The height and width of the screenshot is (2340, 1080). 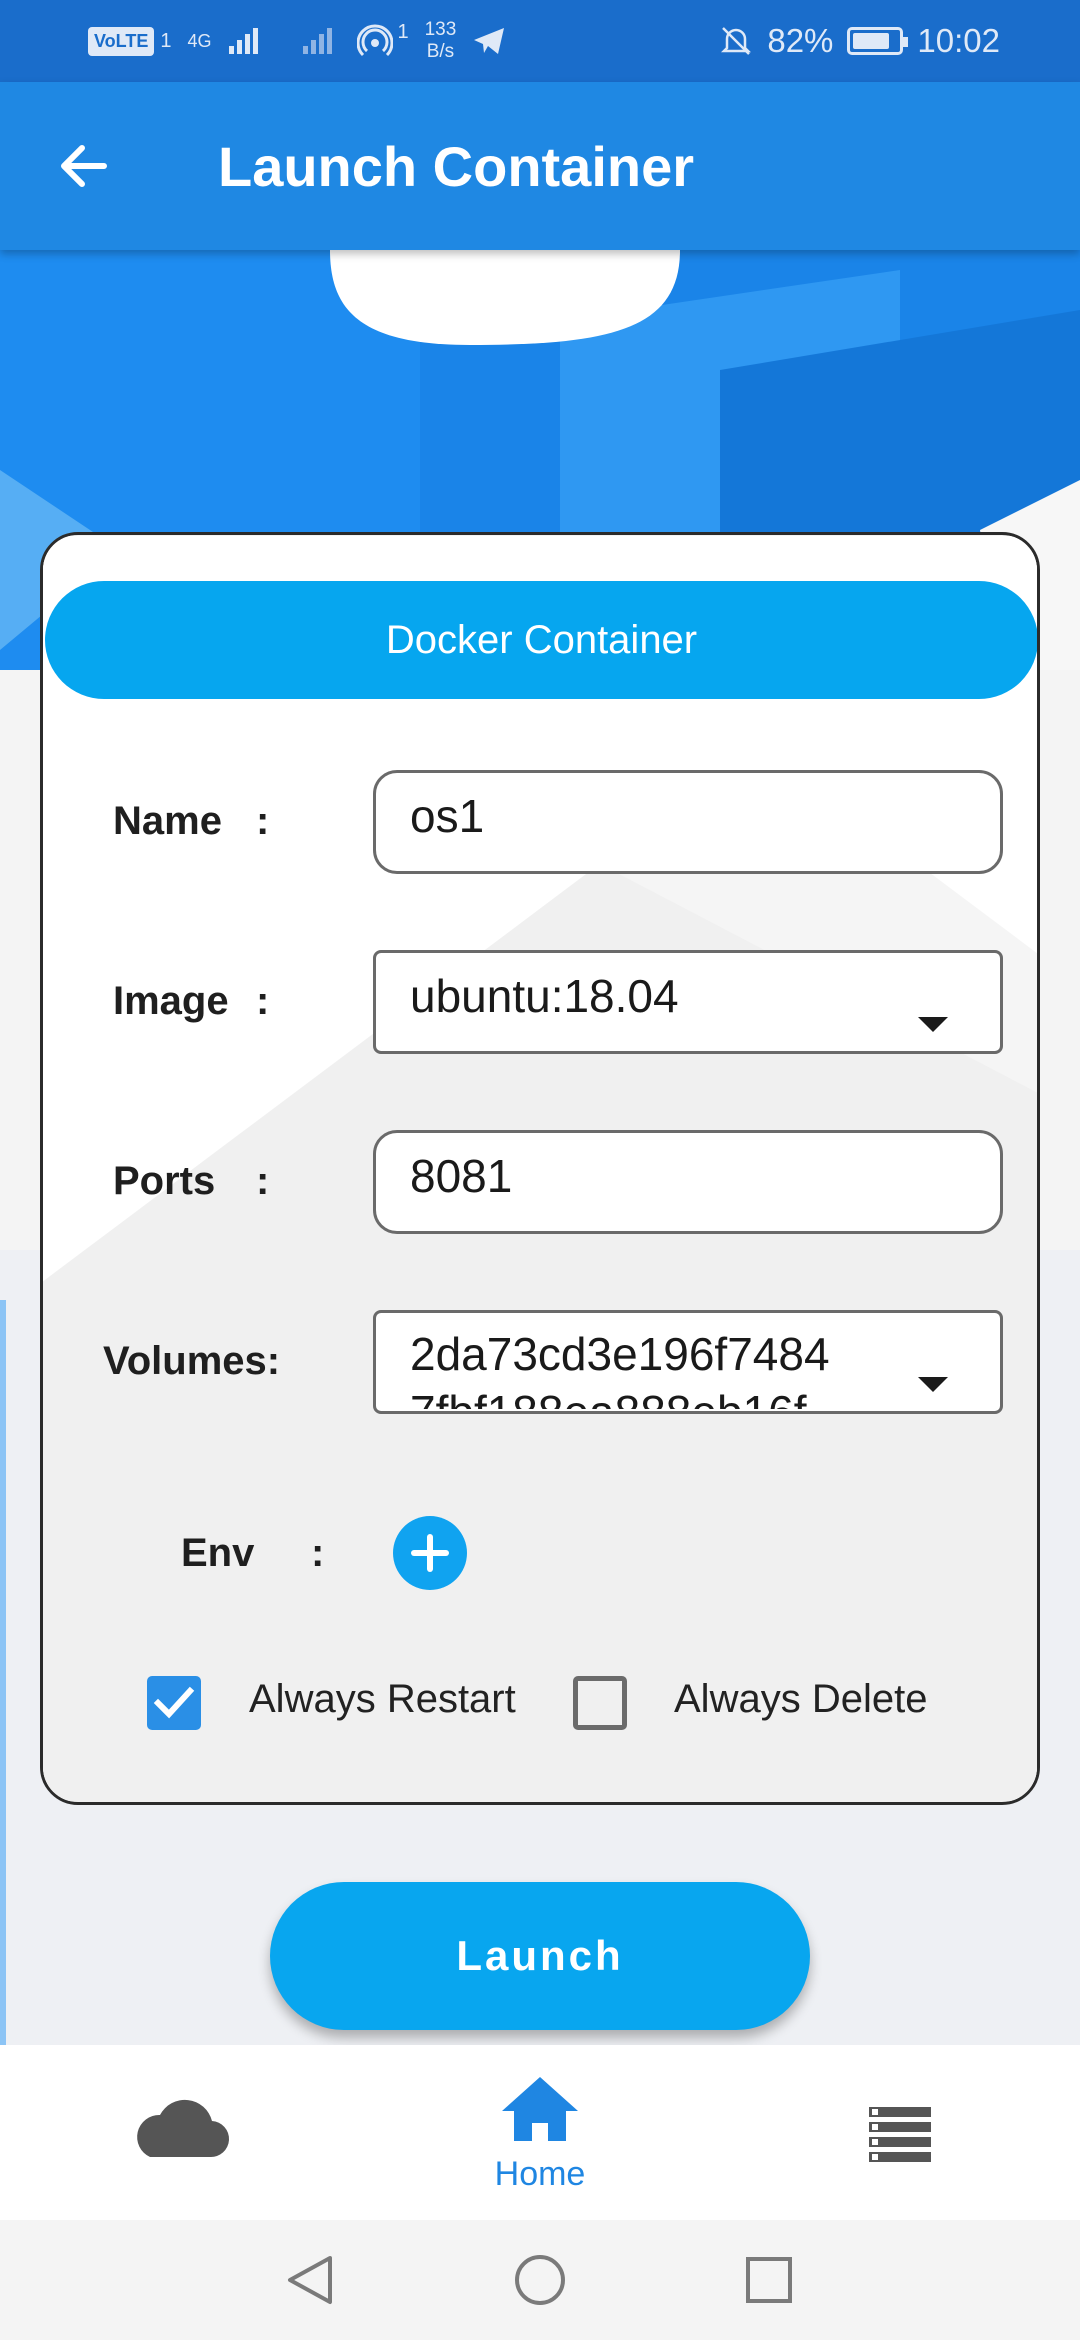 What do you see at coordinates (167, 821) in the screenshot?
I see `name-label: Name` at bounding box center [167, 821].